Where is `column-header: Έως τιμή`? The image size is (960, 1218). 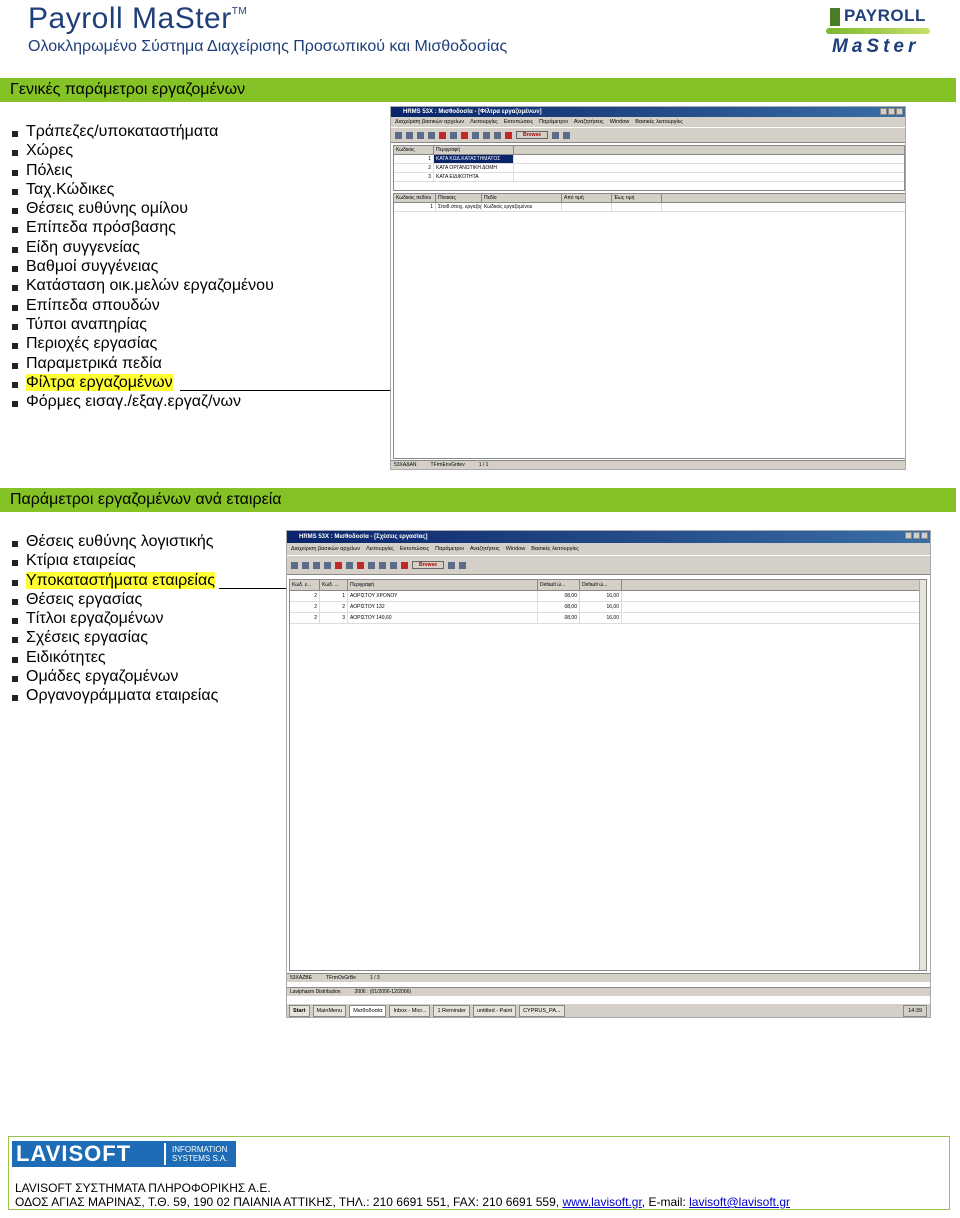
column-header: Έως τιμή is located at coordinates (637, 198).